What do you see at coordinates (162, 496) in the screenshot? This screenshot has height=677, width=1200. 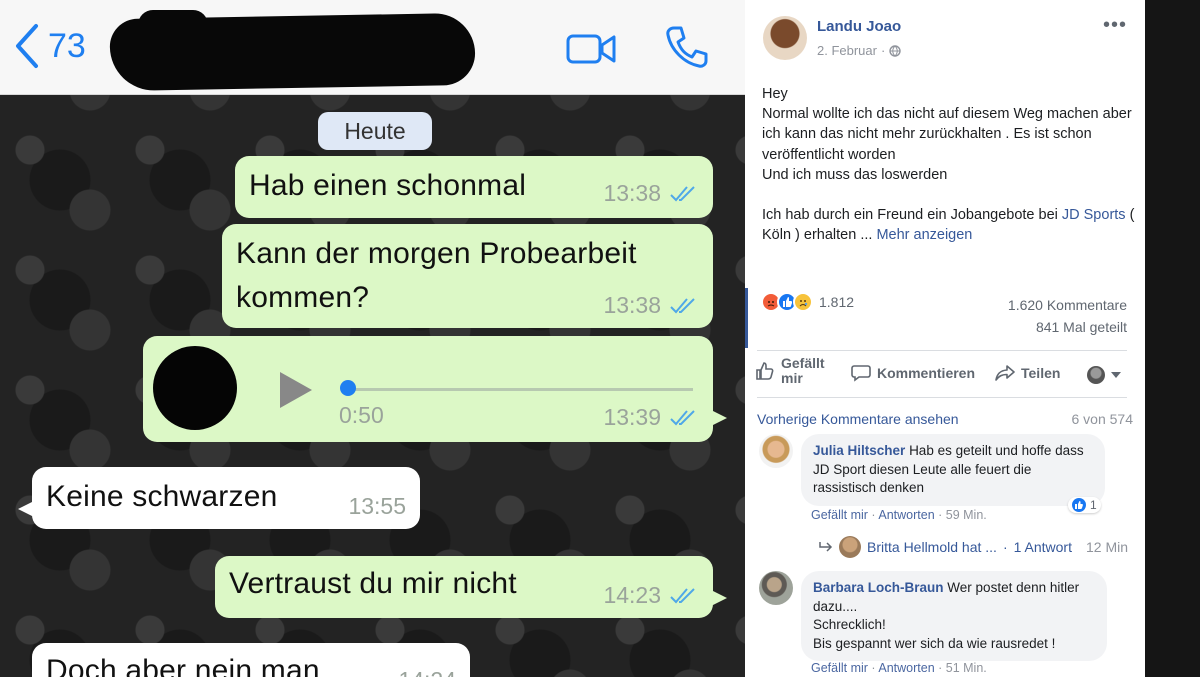 I see `message-text: Keine schwarzen` at bounding box center [162, 496].